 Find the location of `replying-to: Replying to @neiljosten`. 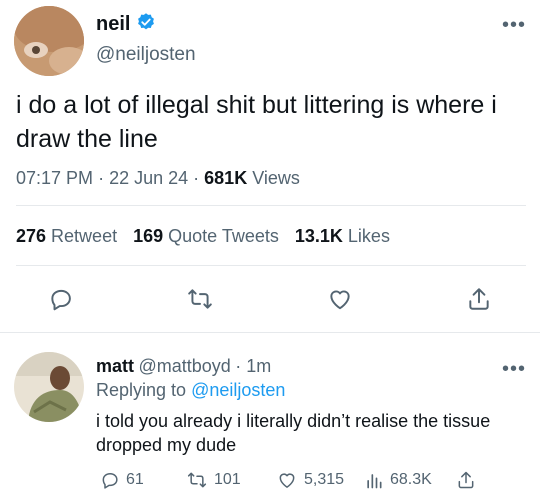

replying-to: Replying to @neiljosten is located at coordinates (190, 390).